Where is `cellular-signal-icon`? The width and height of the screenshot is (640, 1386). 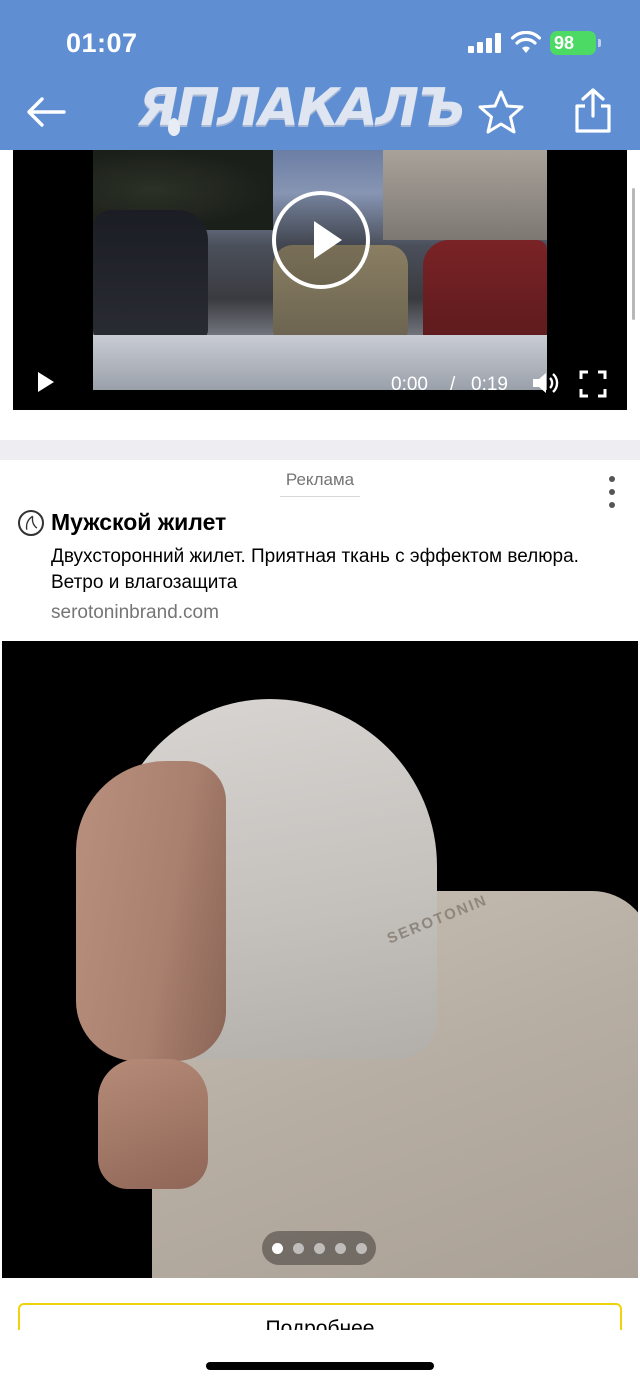
cellular-signal-icon is located at coordinates (485, 43).